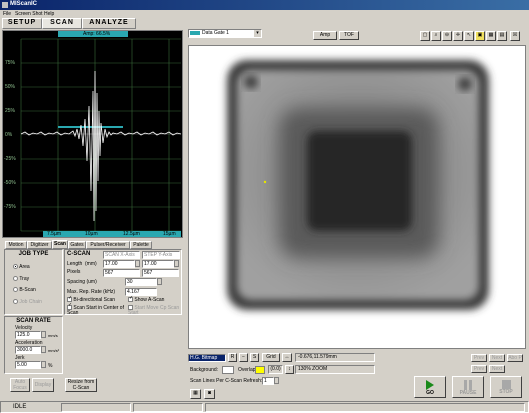  Describe the element at coordinates (349, 35) in the screenshot. I see `tof-button: TOF` at that location.